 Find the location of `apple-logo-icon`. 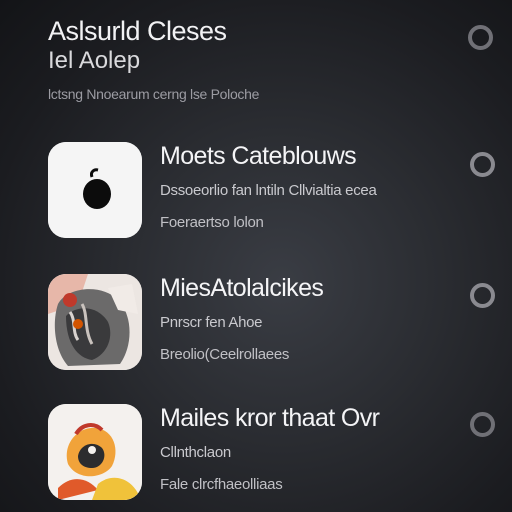

apple-logo-icon is located at coordinates (95, 190).